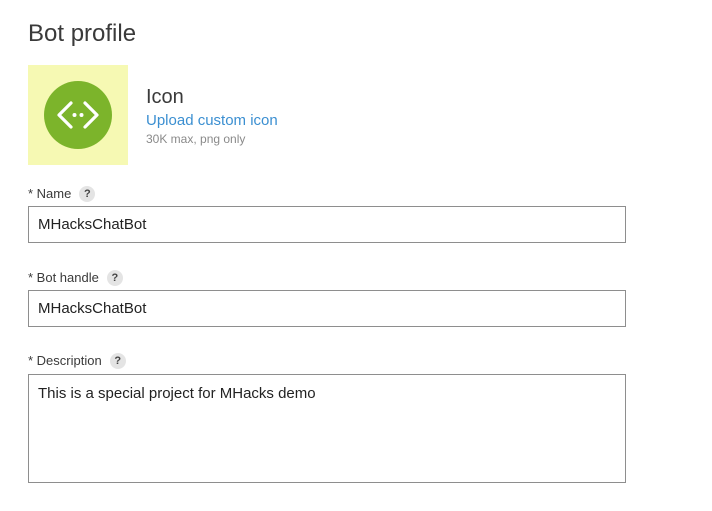 This screenshot has height=511, width=712. I want to click on code-brackets-icon, so click(78, 115).